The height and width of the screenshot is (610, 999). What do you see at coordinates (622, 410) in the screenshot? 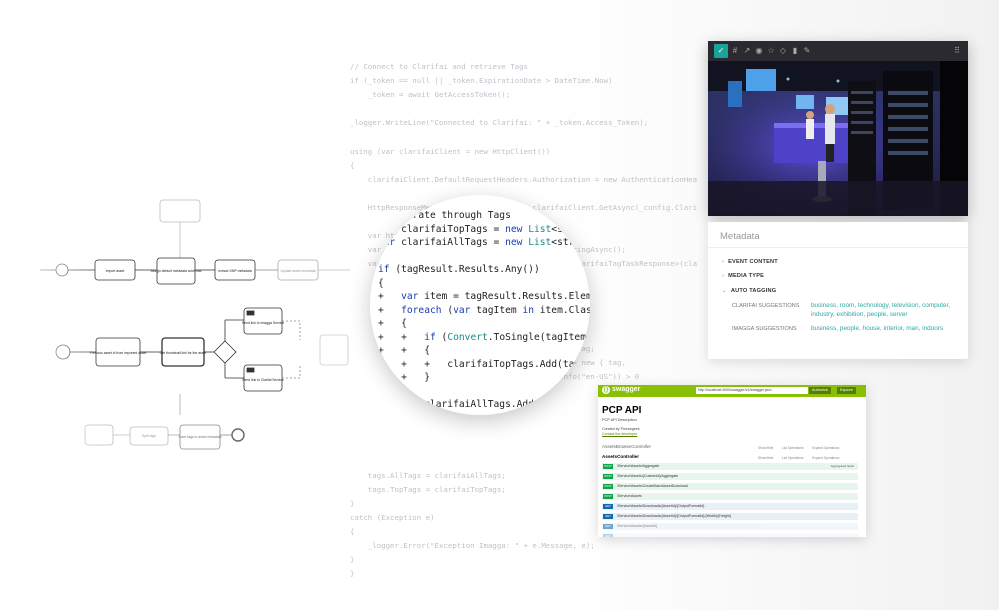
I see `api-title: PCP API` at bounding box center [622, 410].